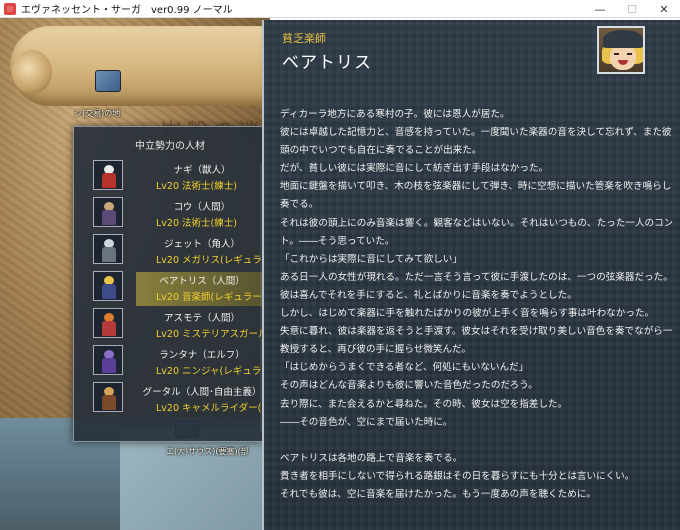 This screenshot has width=680, height=530. Describe the element at coordinates (340, 9) in the screenshot. I see `window-titlebar: エヴァネッセント・サーガ ver0.99 ノーマル — ☐ ✕` at that location.